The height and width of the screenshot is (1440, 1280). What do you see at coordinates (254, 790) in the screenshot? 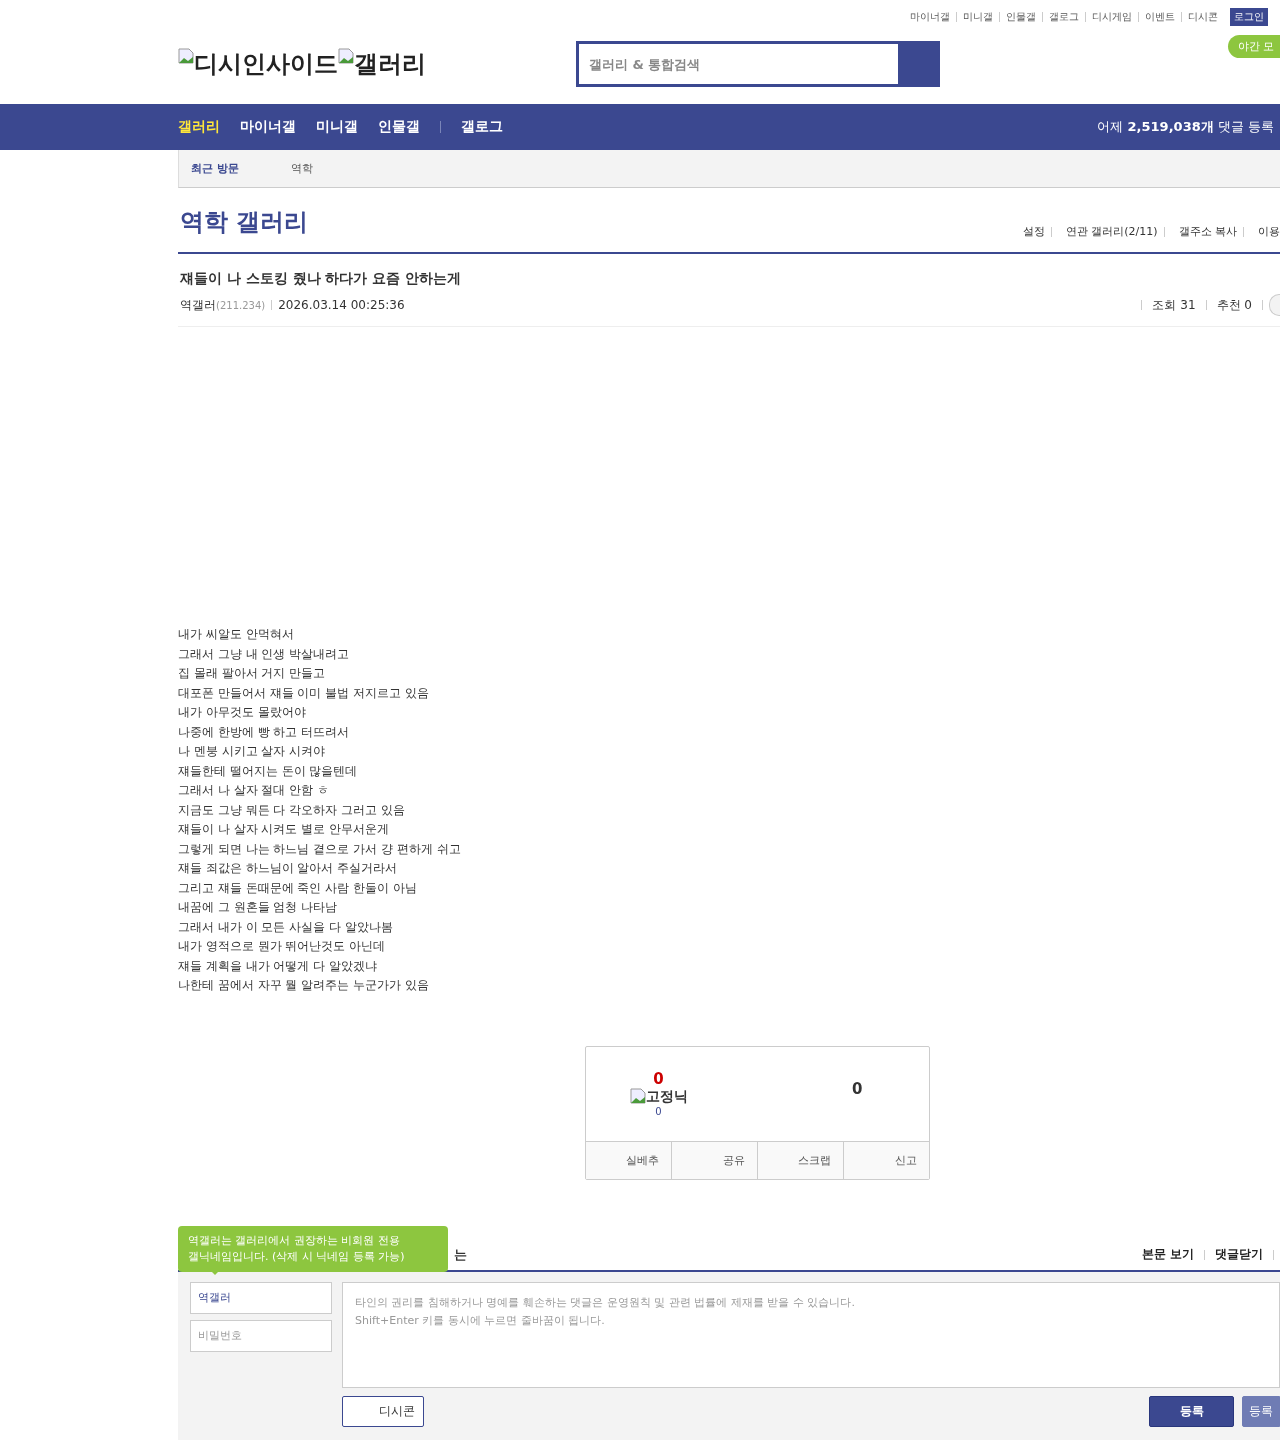
I see `post-text-line: 그래서 나 살자 절대 안함 ㅎ` at bounding box center [254, 790].